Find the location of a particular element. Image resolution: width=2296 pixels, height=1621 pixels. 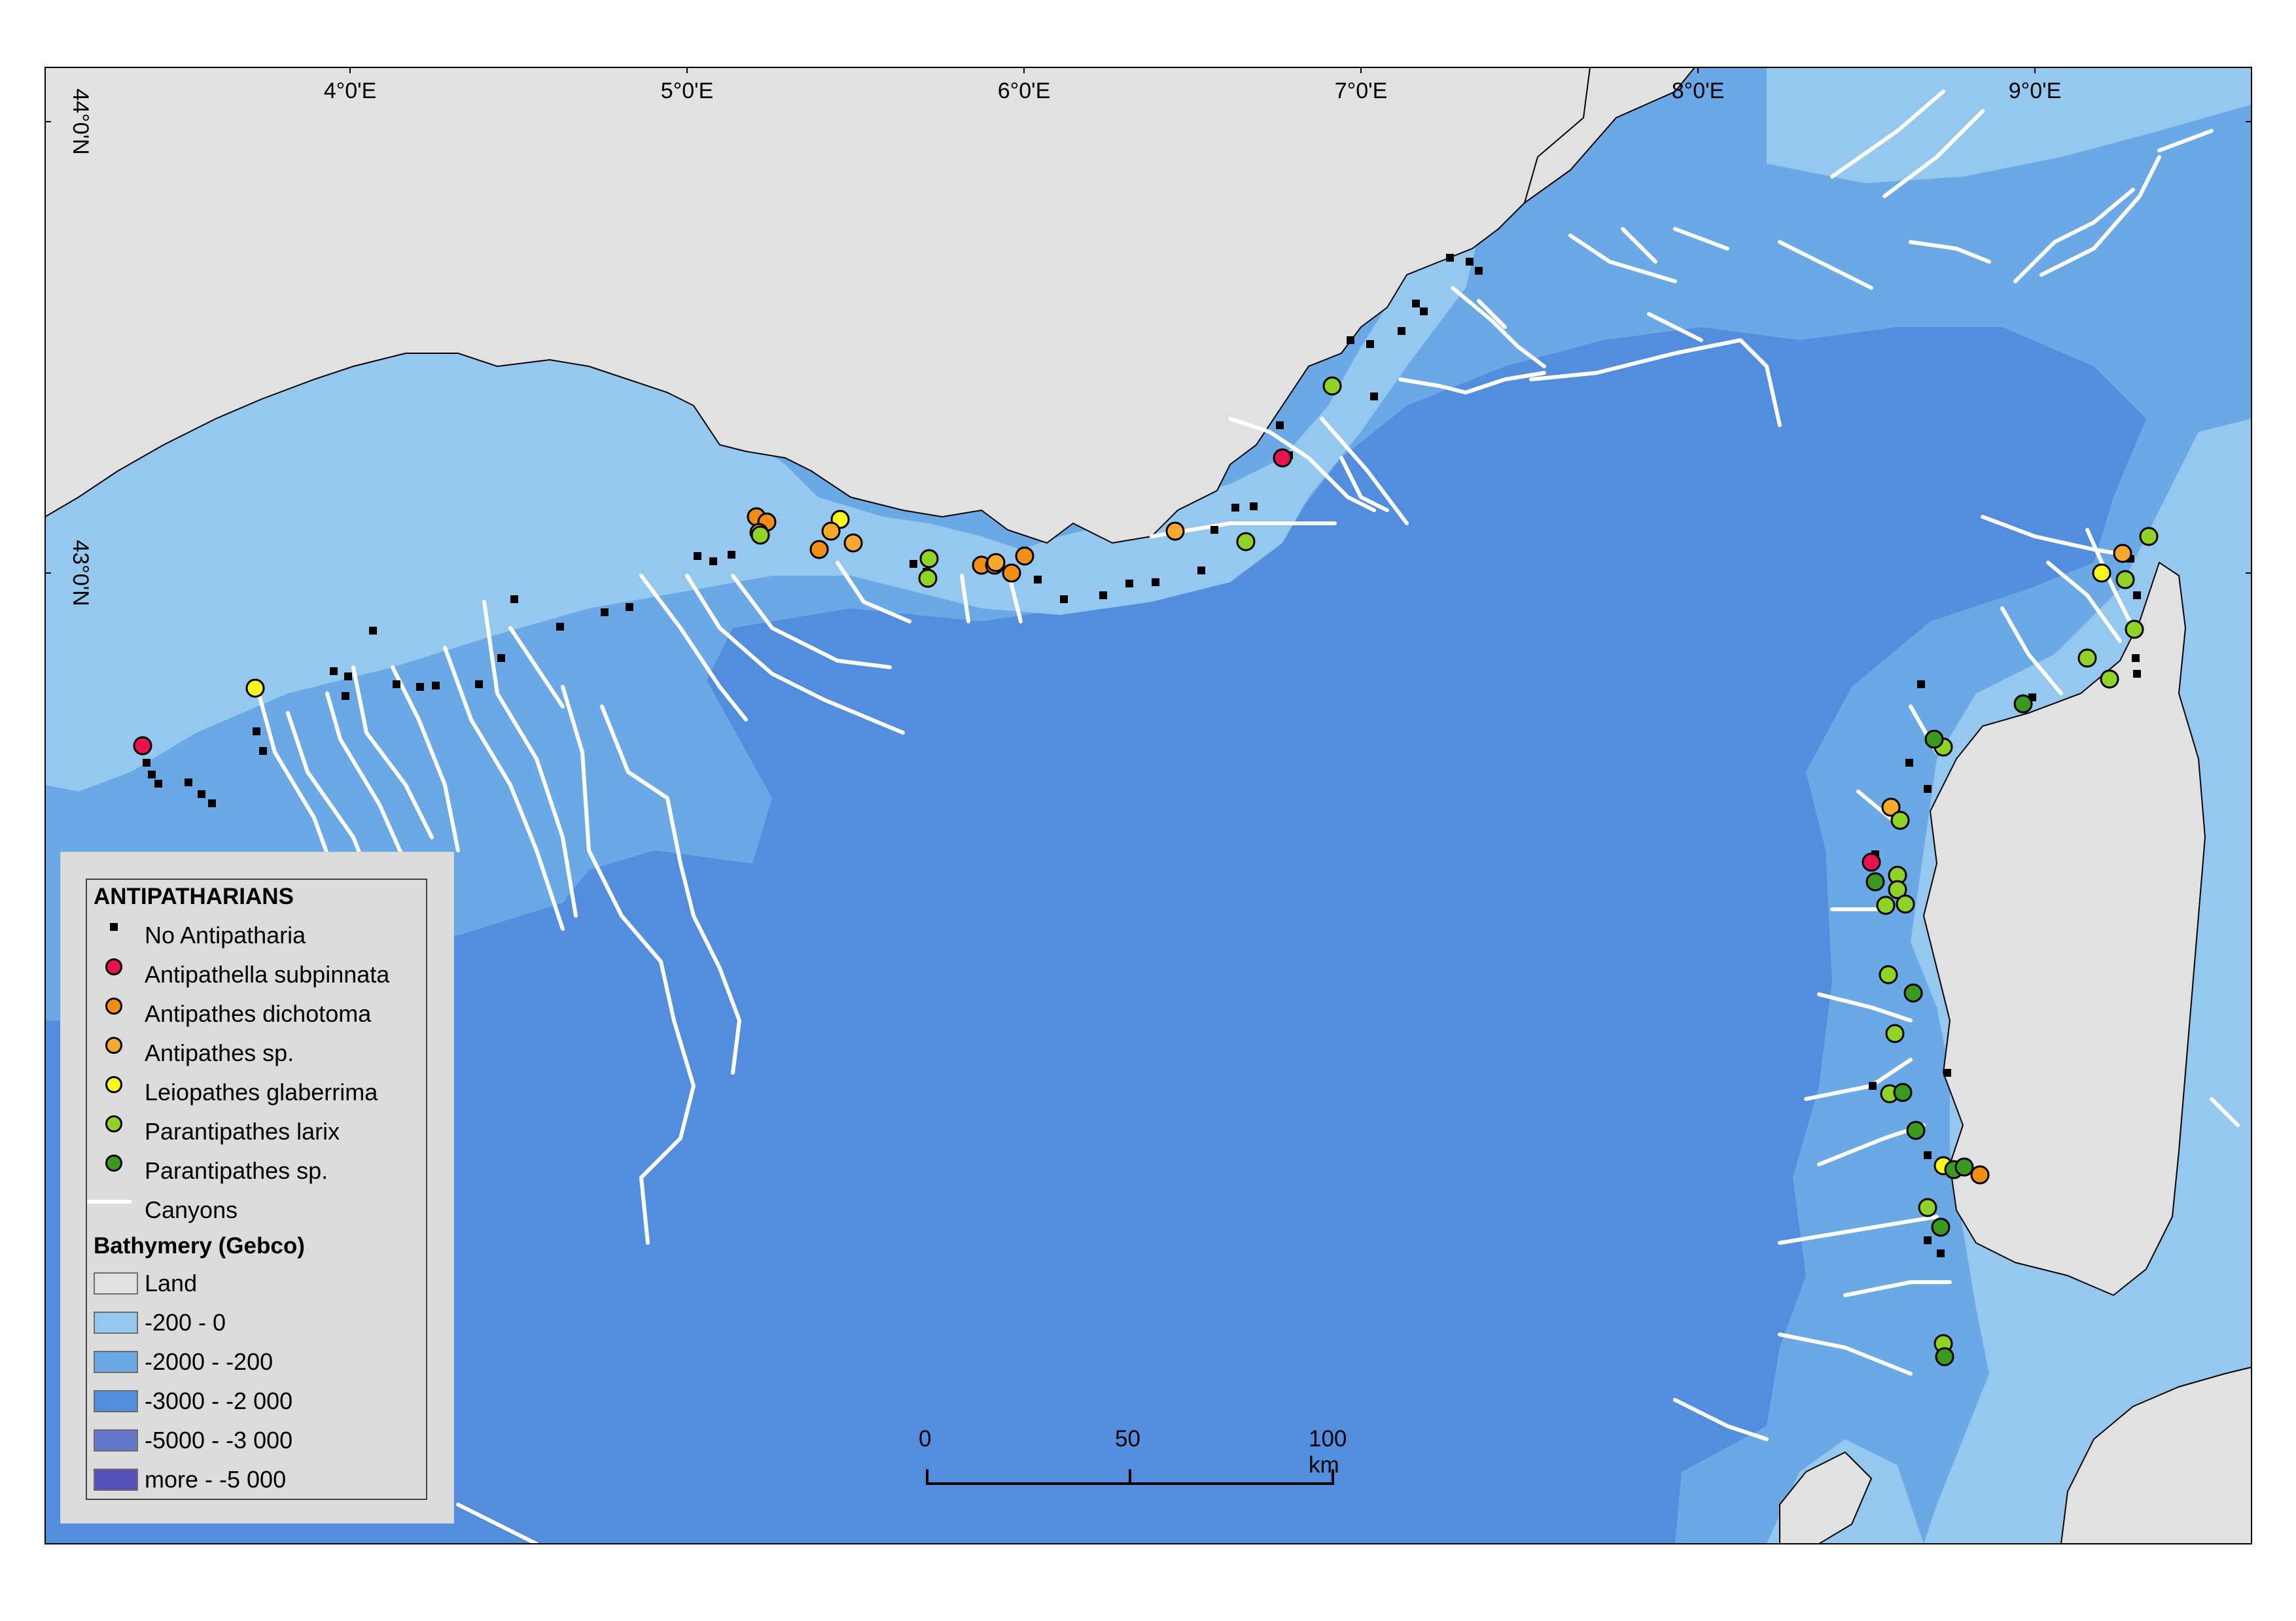

legend-item: -2000 - -200 is located at coordinates (256, 1361).